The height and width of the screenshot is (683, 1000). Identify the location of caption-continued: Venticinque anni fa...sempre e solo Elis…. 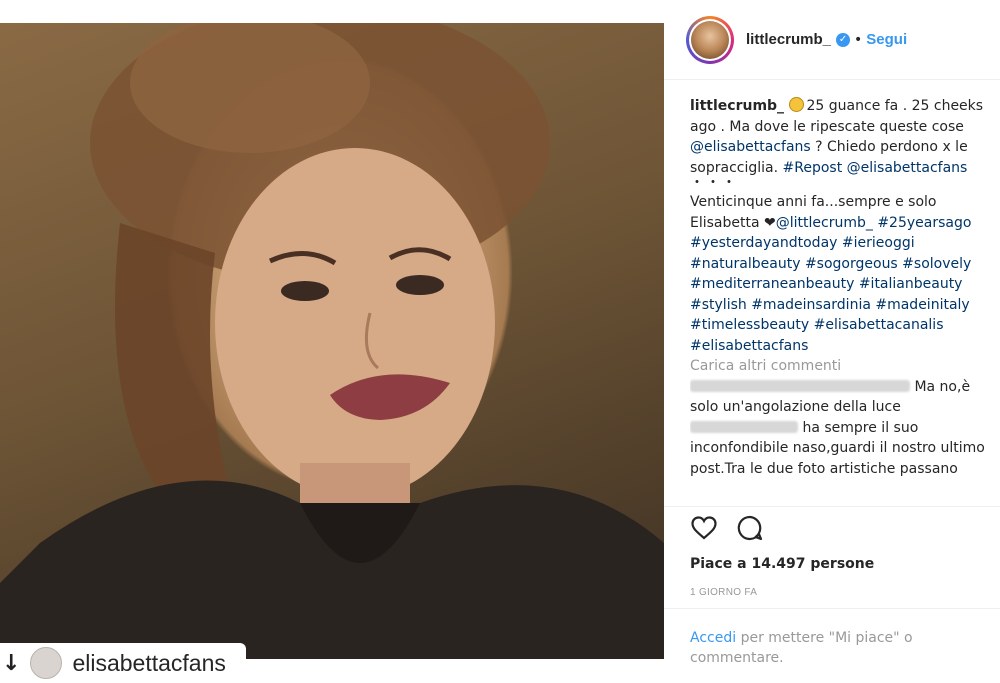
(840, 274).